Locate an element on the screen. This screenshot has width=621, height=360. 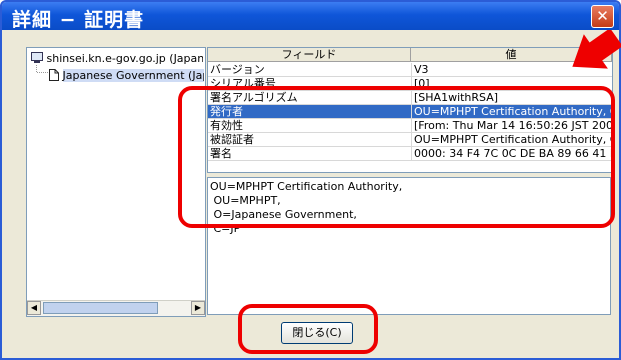
tree-horizontal-scrollbar: ◀ ▶ is located at coordinates (116, 308).